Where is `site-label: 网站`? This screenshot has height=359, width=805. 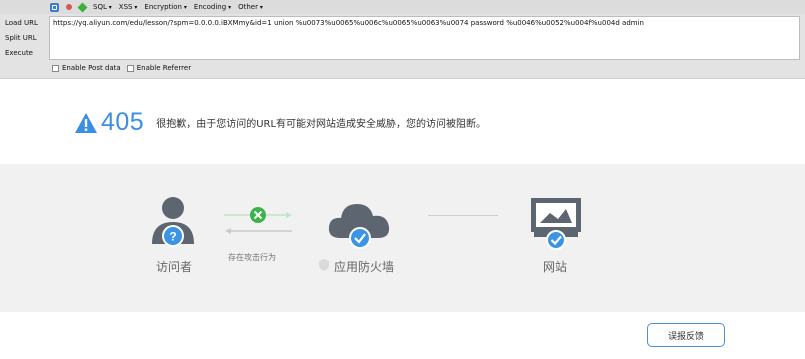 site-label: 网站 is located at coordinates (555, 267).